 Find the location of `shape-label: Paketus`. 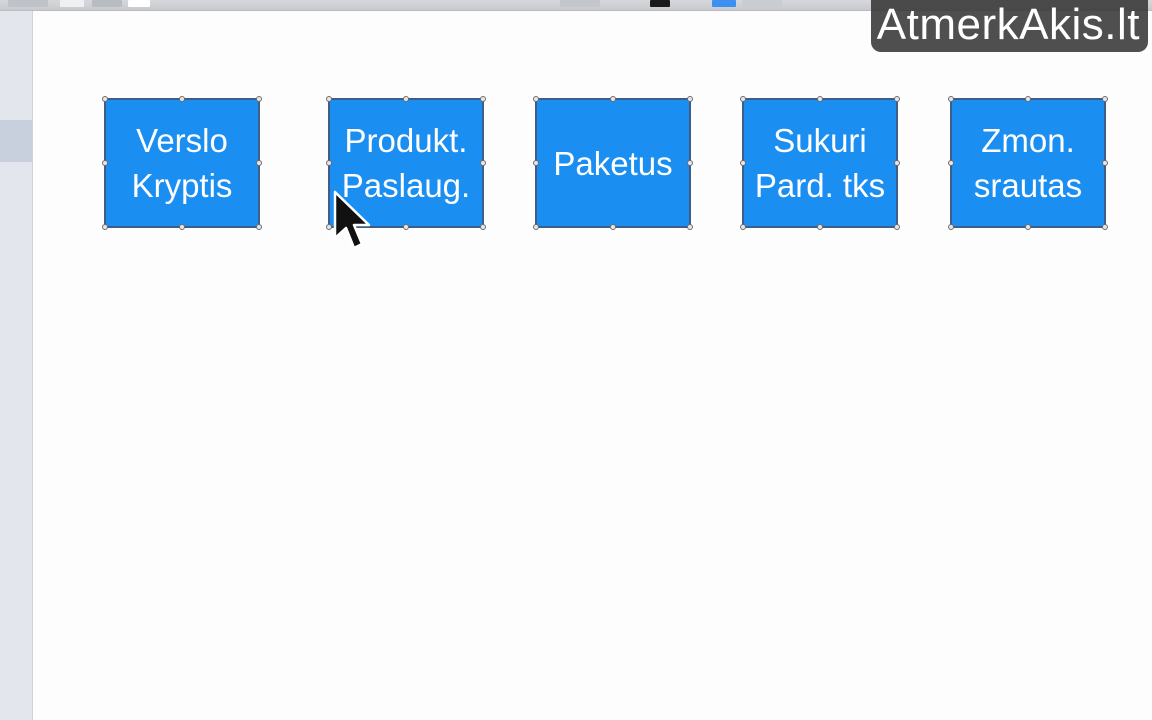

shape-label: Paketus is located at coordinates (612, 163).